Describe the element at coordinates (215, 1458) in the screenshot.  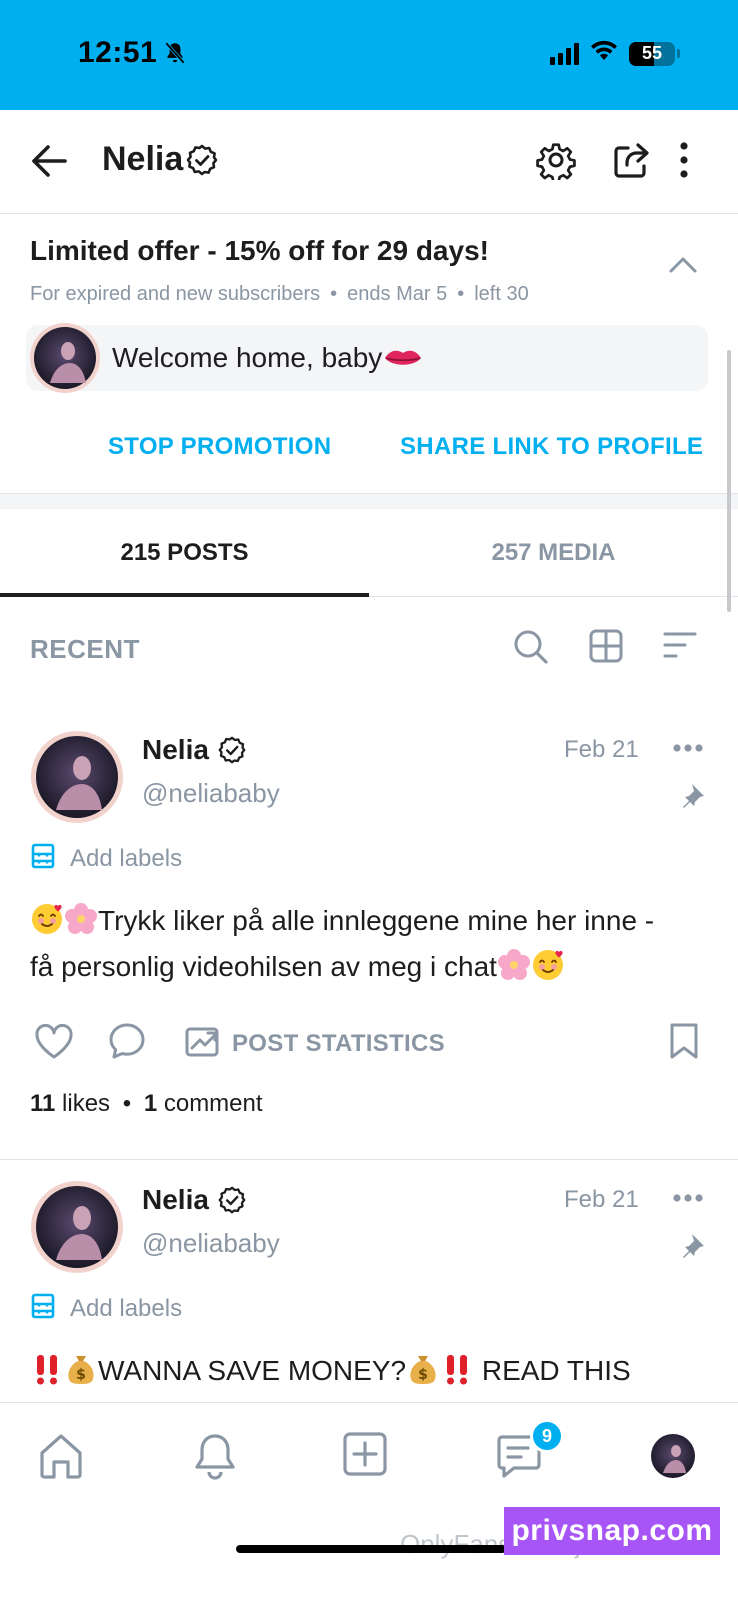
I see `notifications-bell-icon` at that location.